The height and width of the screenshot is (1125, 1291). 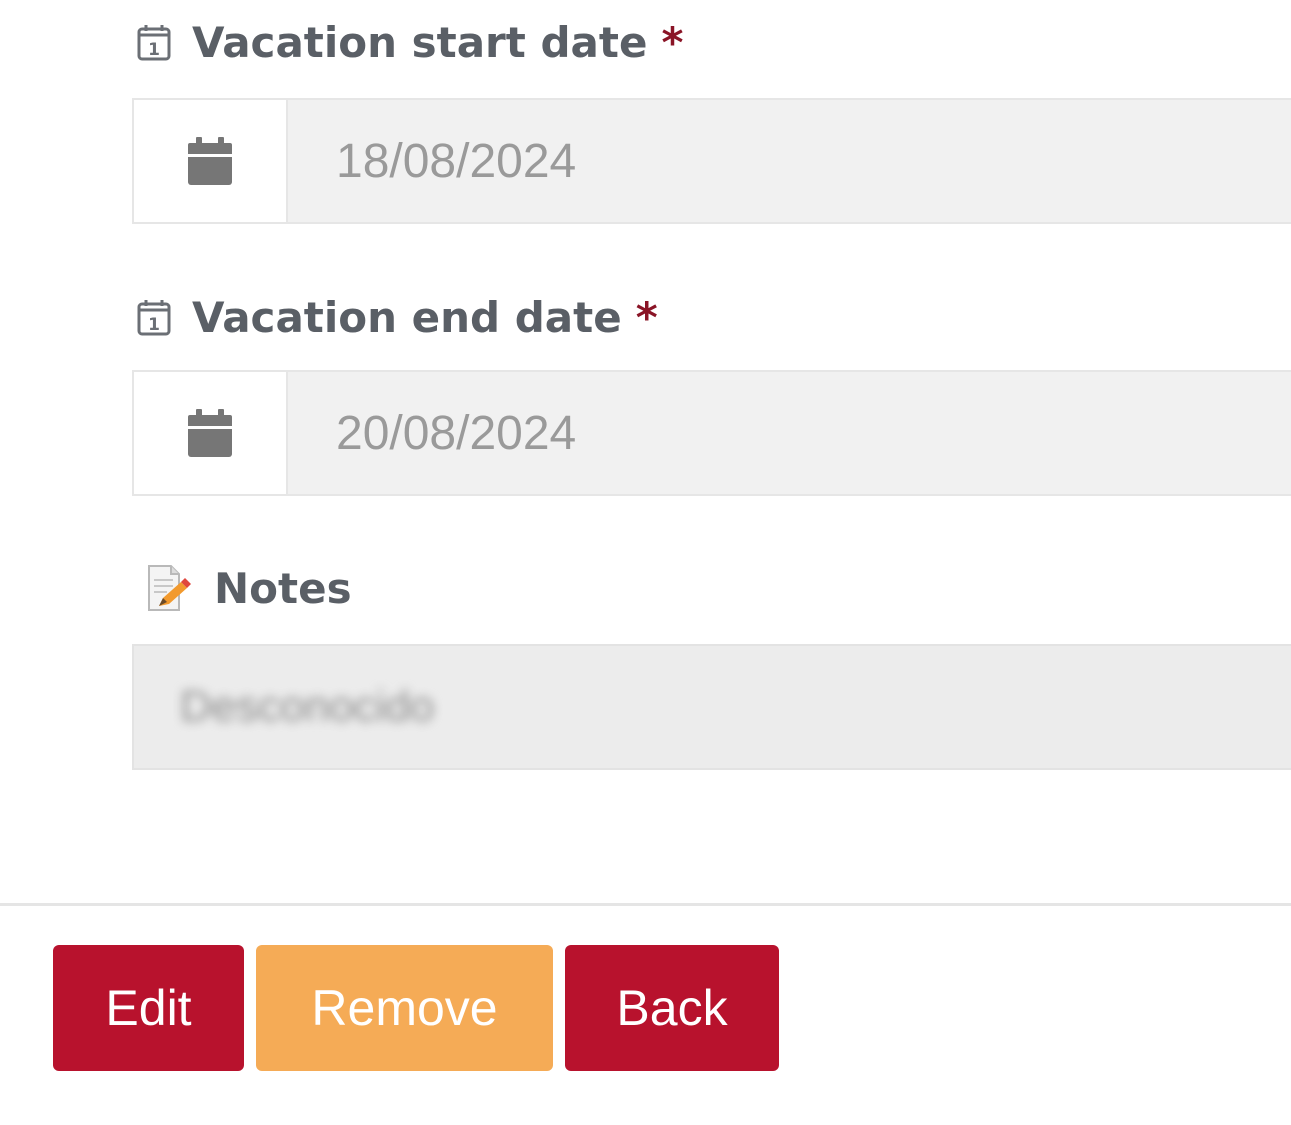 I want to click on end-date-label: 1 Vacation end date *, so click(x=397, y=317).